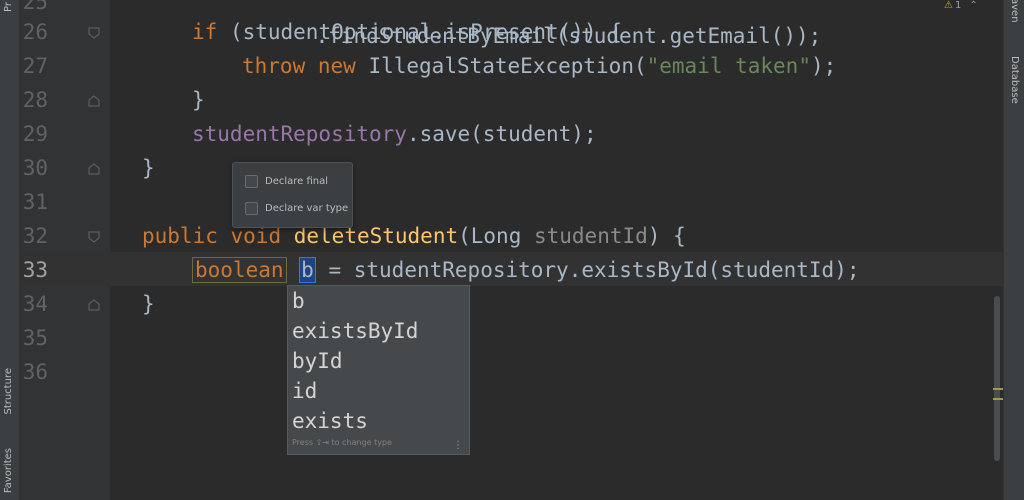  What do you see at coordinates (35, 66) in the screenshot?
I see `line-number-27: 27` at bounding box center [35, 66].